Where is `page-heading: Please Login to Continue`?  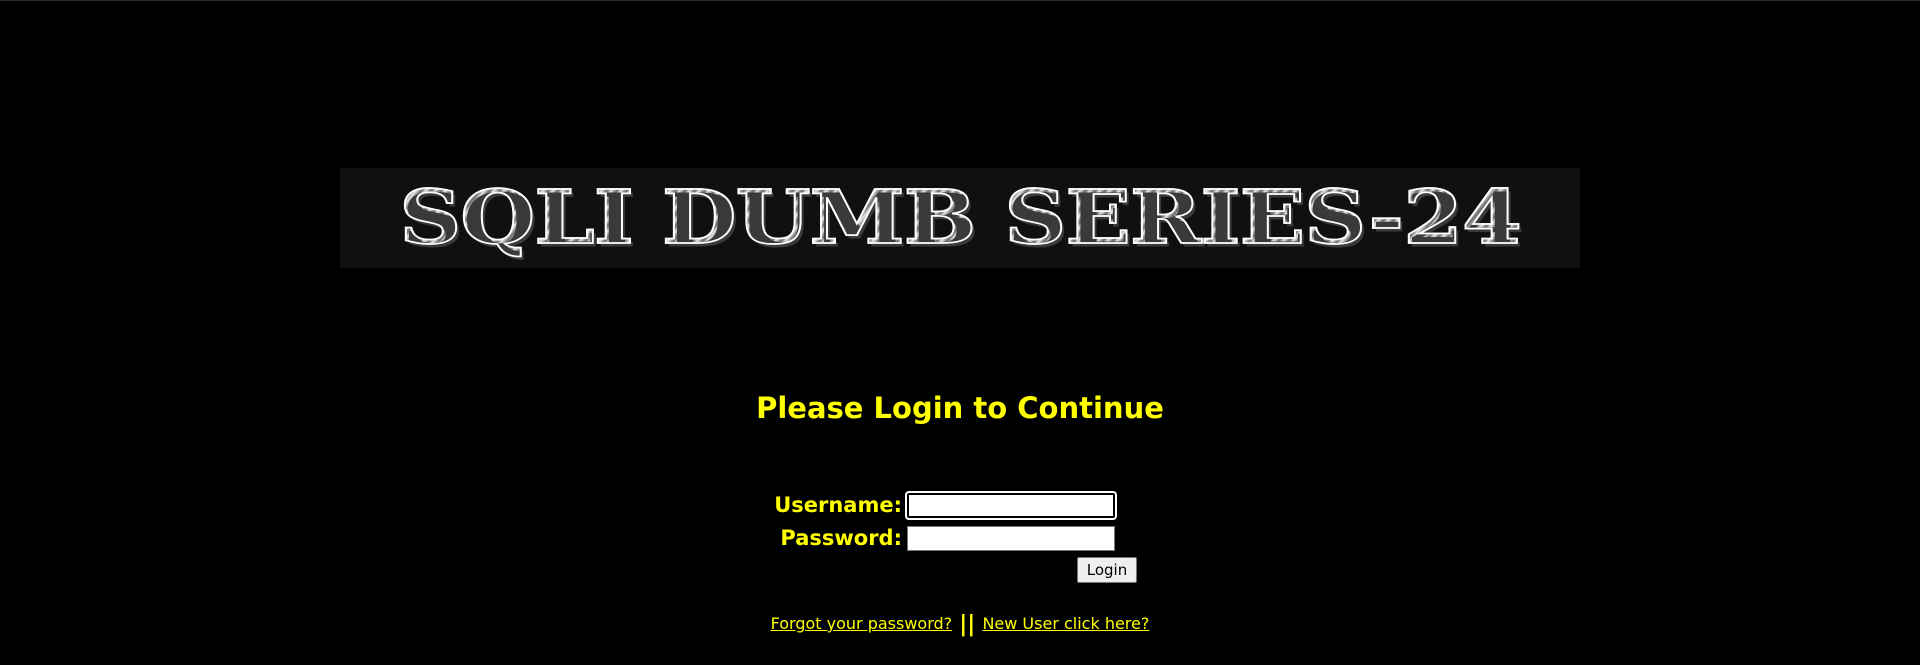
page-heading: Please Login to Continue is located at coordinates (960, 408).